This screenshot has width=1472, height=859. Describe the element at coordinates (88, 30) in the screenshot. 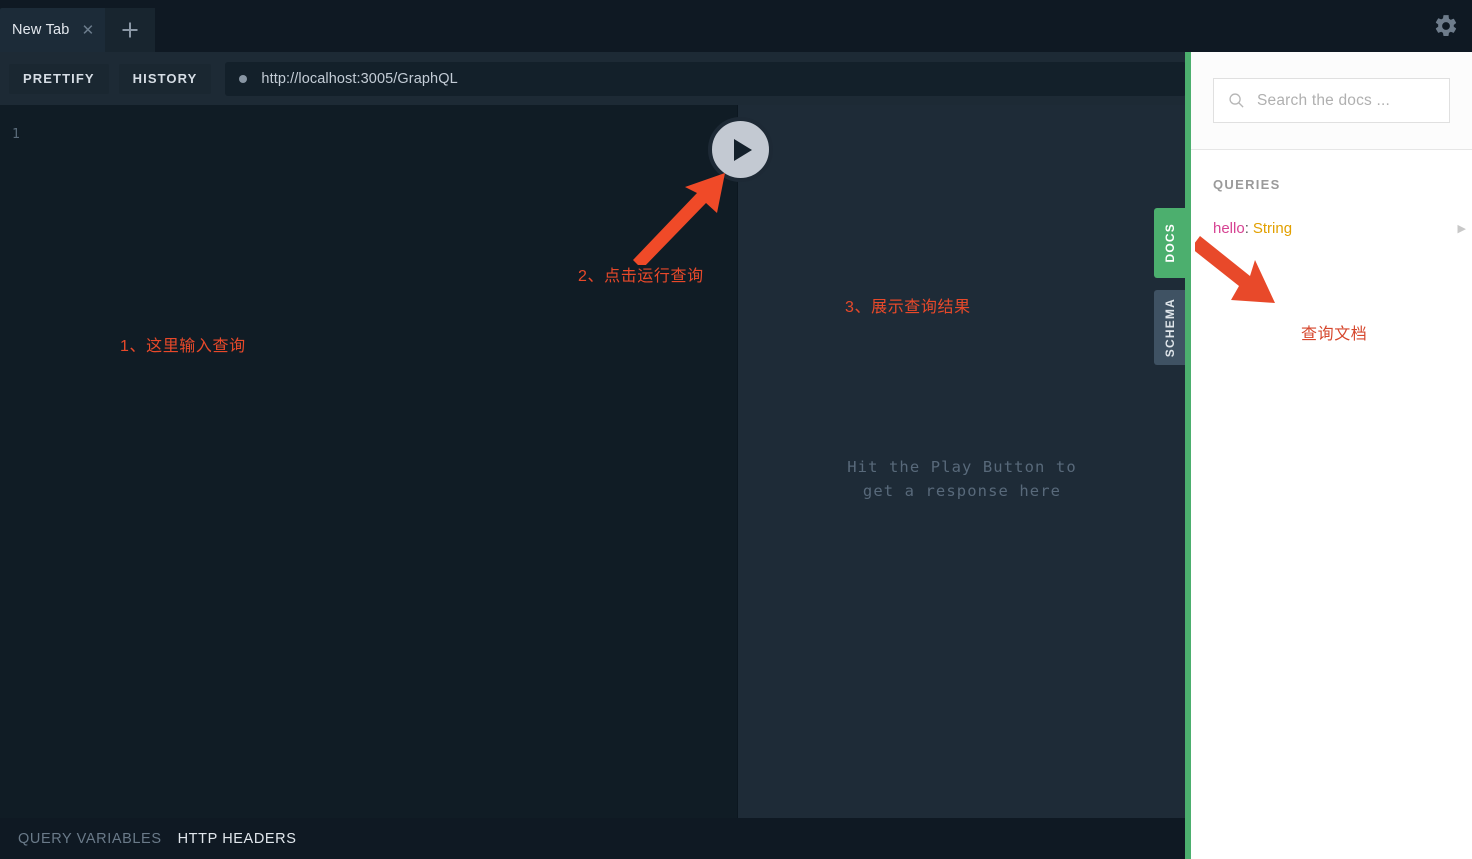

I see `close-icon: ✕` at that location.